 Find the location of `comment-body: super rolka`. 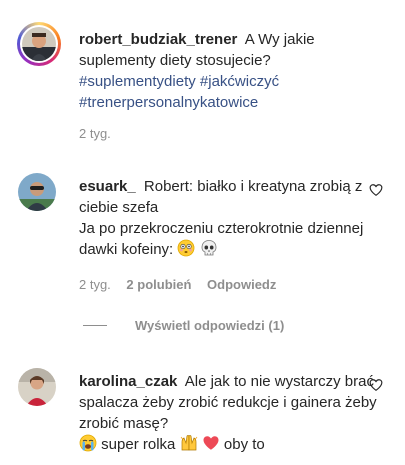

comment-body: super rolka is located at coordinates (138, 444).